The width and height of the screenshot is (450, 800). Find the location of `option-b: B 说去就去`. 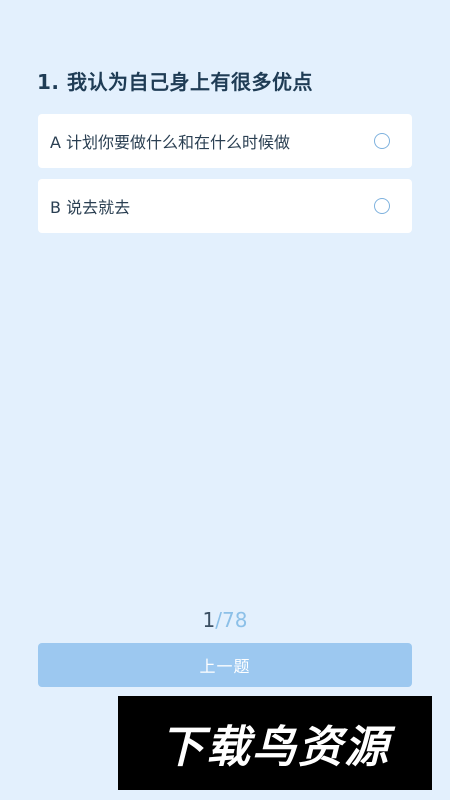

option-b: B 说去就去 is located at coordinates (225, 206).